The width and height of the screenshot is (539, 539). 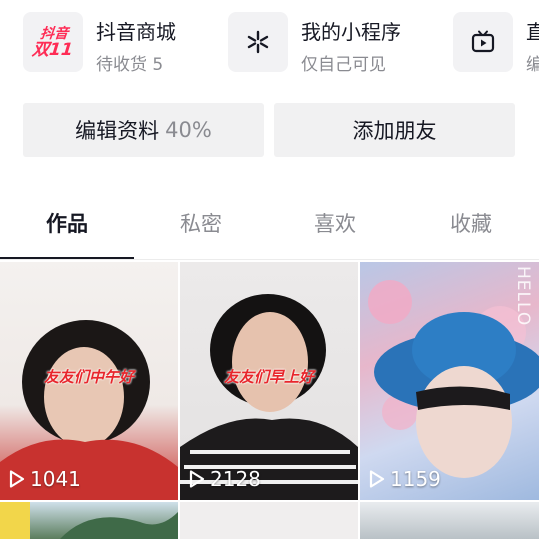 I want to click on edit-profile-button: 编辑资料 40%, so click(x=143, y=130).